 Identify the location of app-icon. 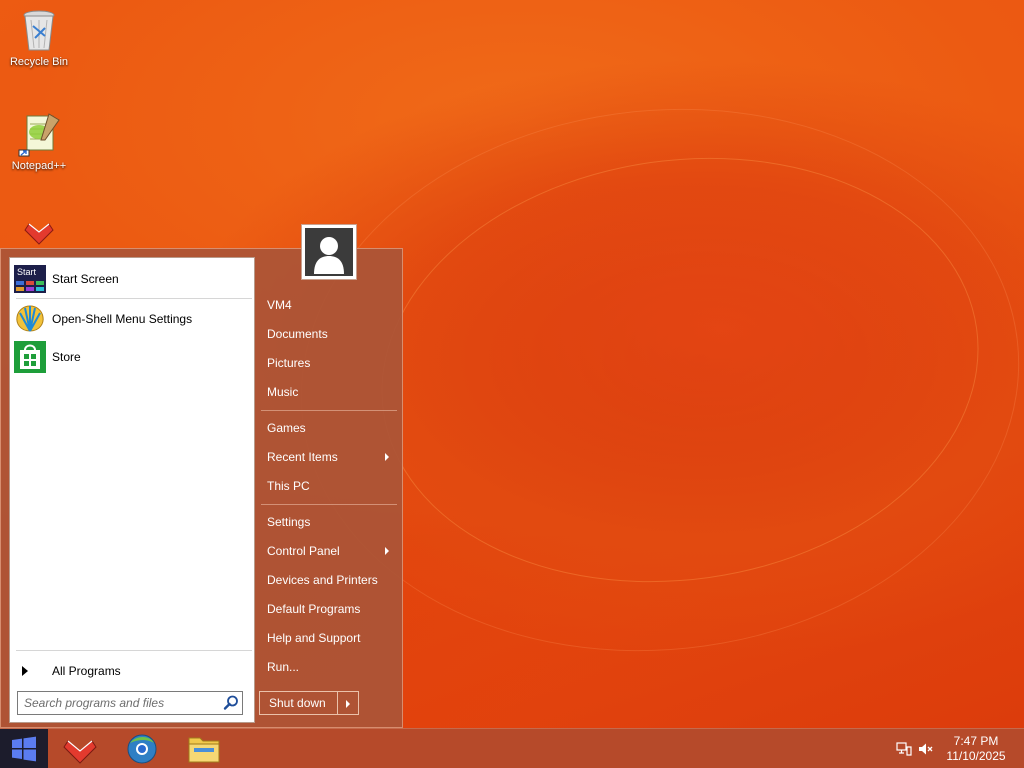
(80, 752).